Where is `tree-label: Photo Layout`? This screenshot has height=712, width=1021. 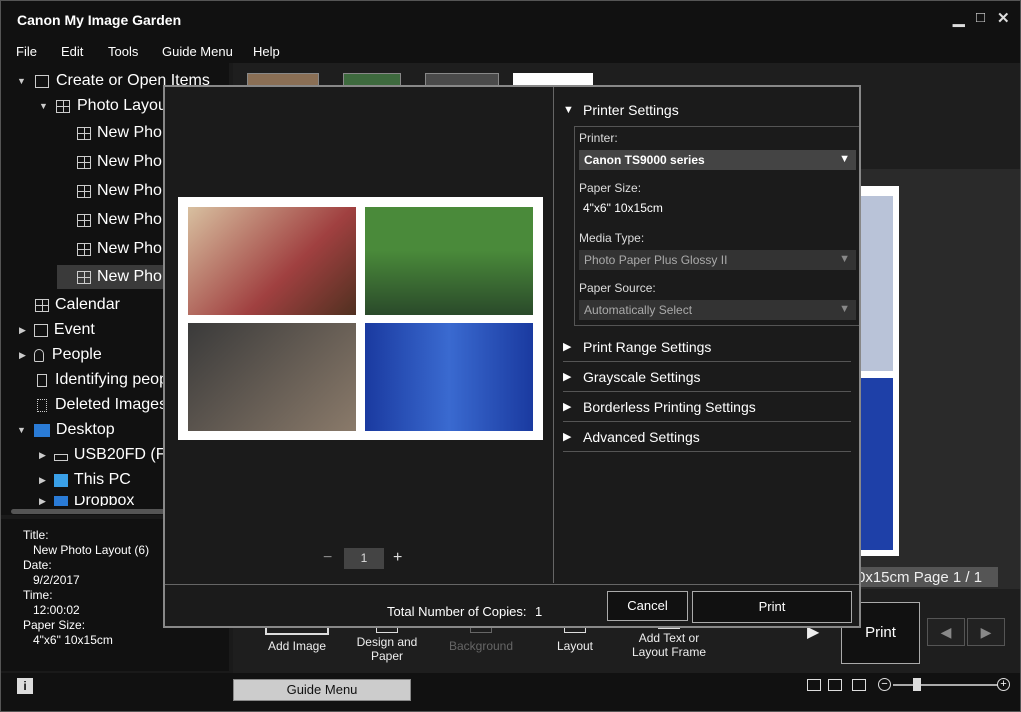 tree-label: Photo Layout is located at coordinates (124, 105).